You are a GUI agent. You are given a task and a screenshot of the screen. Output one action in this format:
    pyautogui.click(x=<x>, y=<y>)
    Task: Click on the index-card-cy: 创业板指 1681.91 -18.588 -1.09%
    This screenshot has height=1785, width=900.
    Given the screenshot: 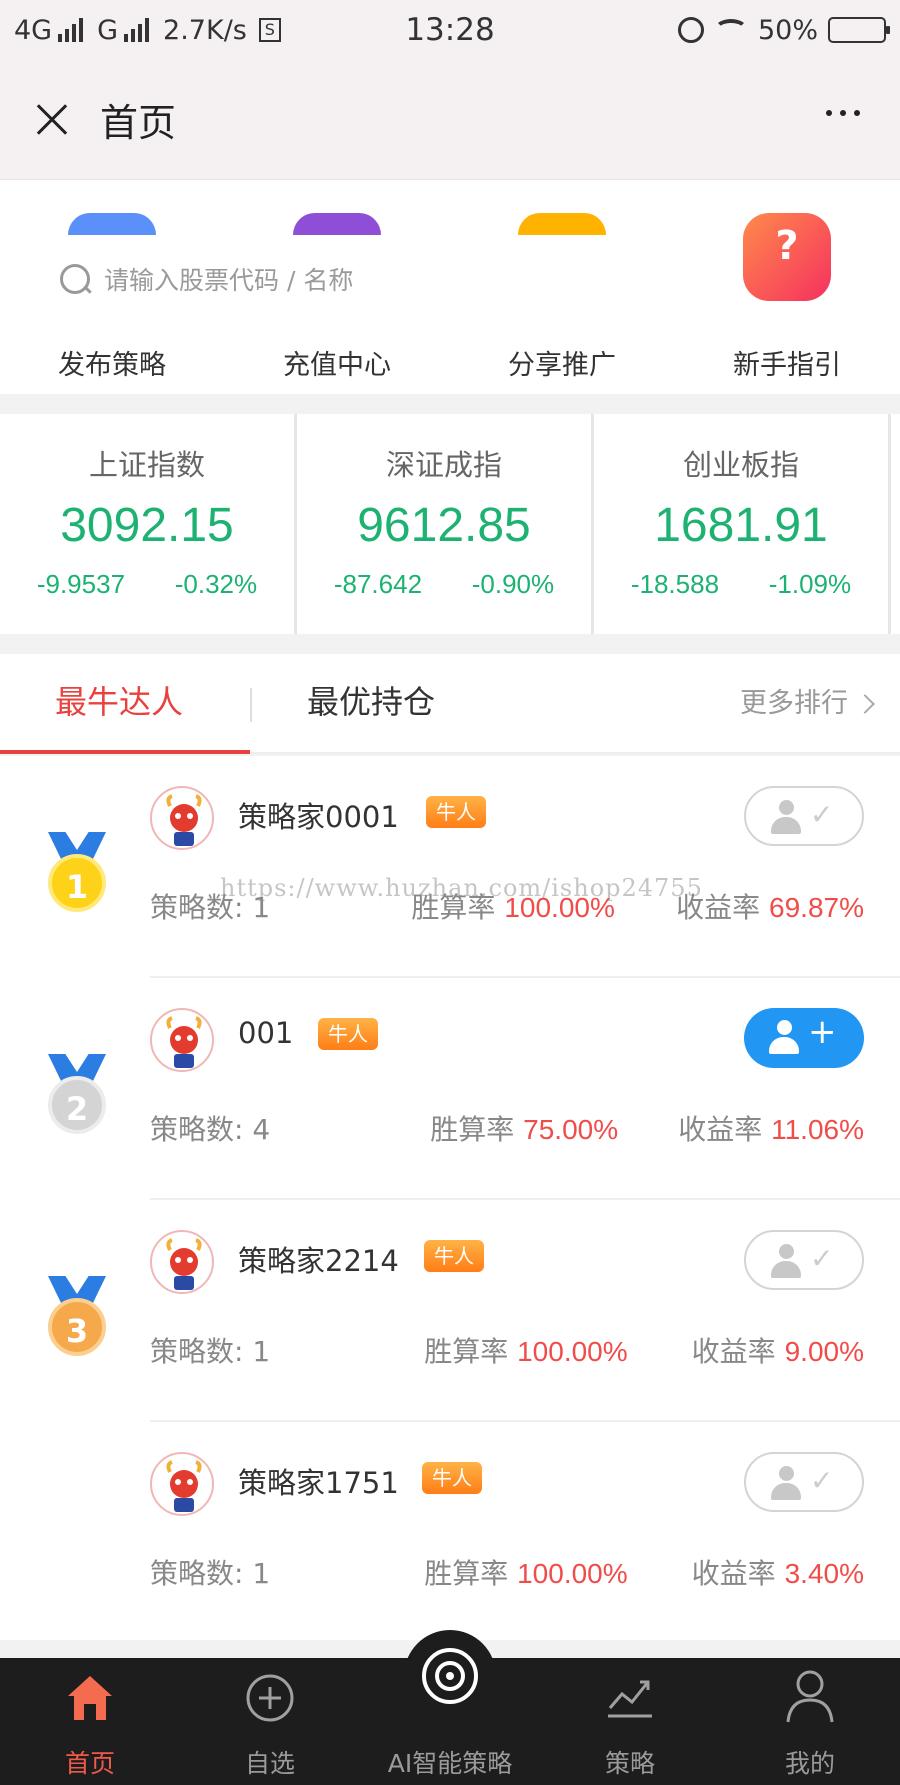 What is the action you would take?
    pyautogui.click(x=742, y=524)
    